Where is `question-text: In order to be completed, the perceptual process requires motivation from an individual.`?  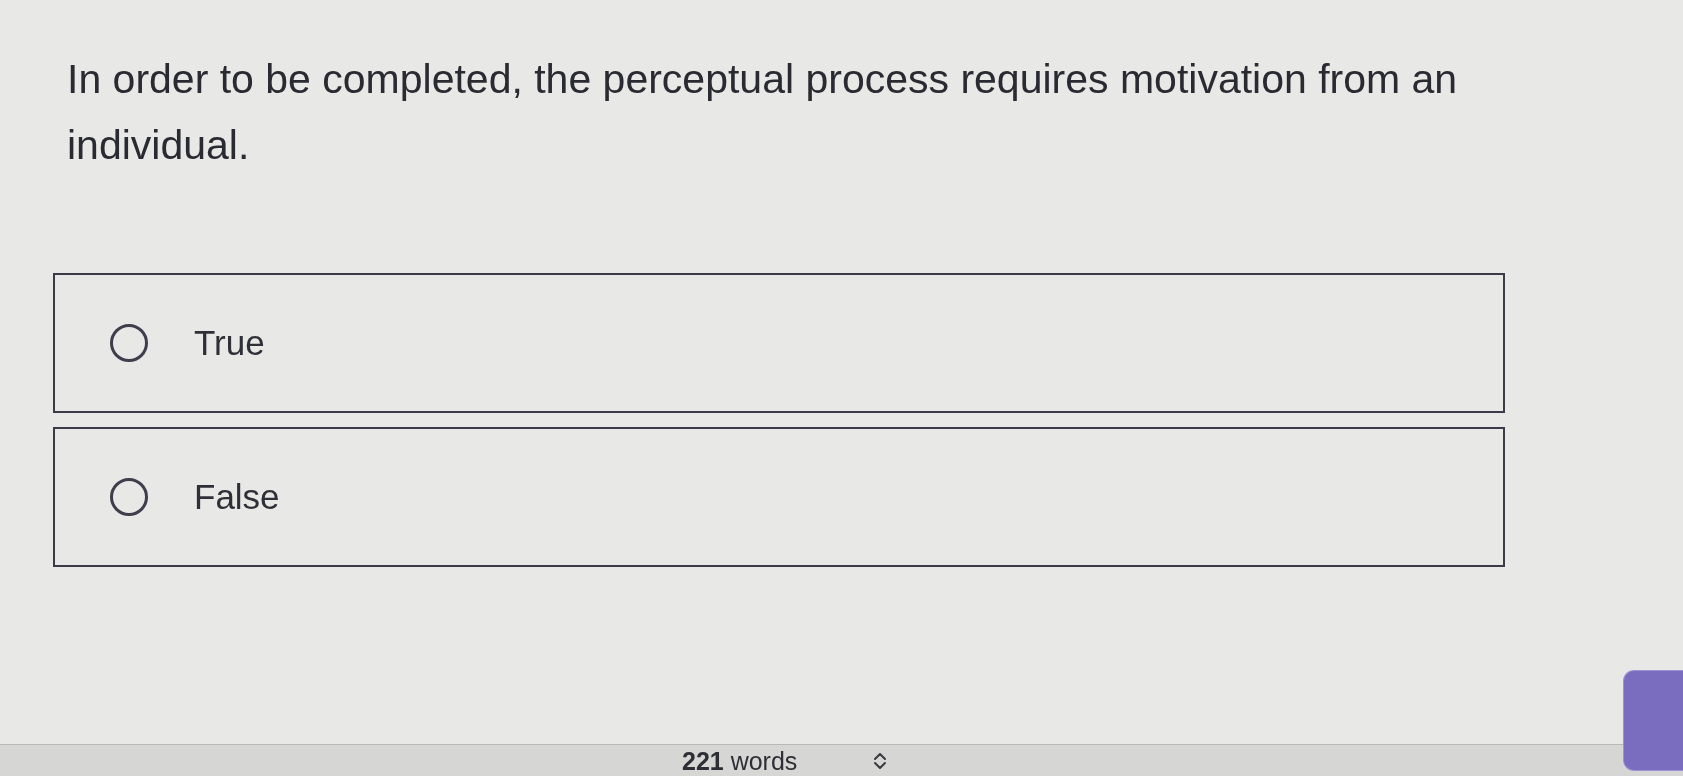
question-text: In order to be completed, the perceptual process requires motivation from an individual. is located at coordinates (763, 112).